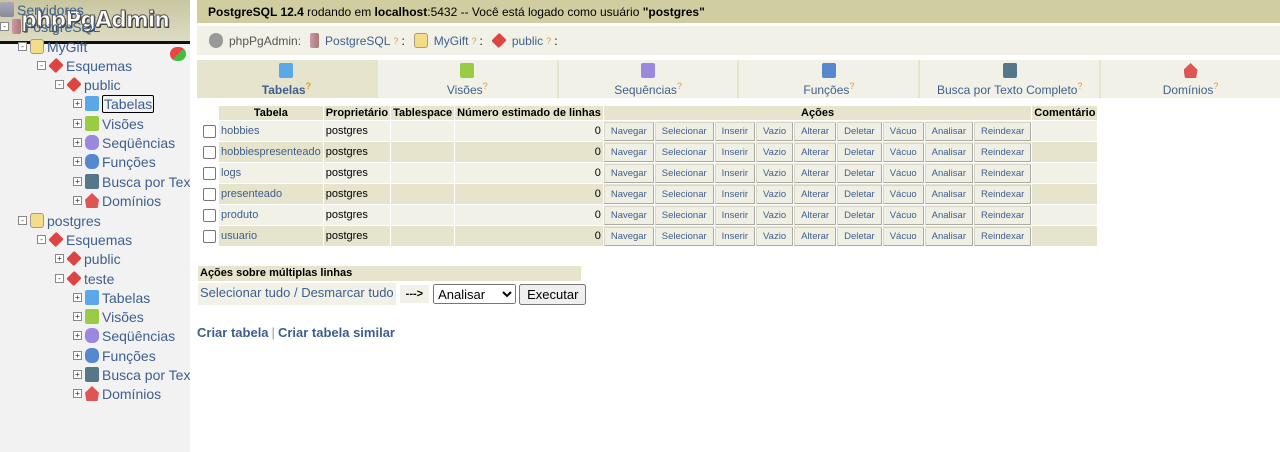  I want to click on deselect-all-link: Desmarcar tudo, so click(347, 292).